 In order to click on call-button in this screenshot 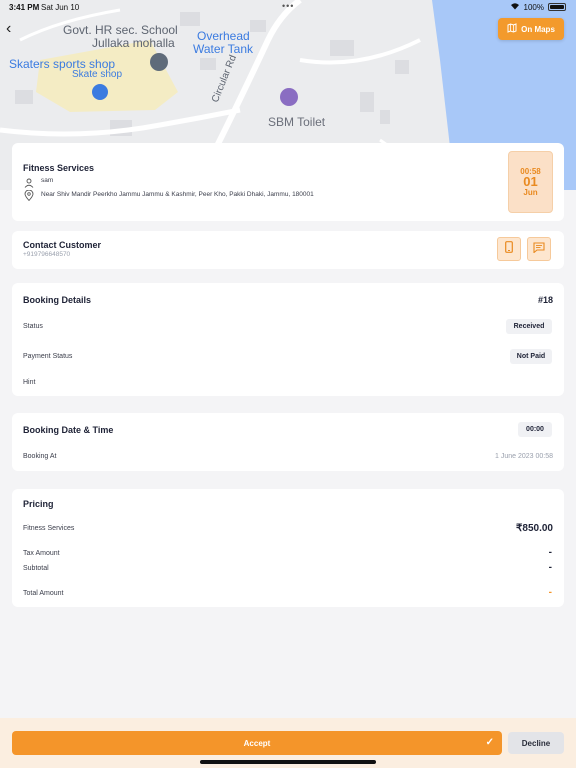, I will do `click(509, 249)`.